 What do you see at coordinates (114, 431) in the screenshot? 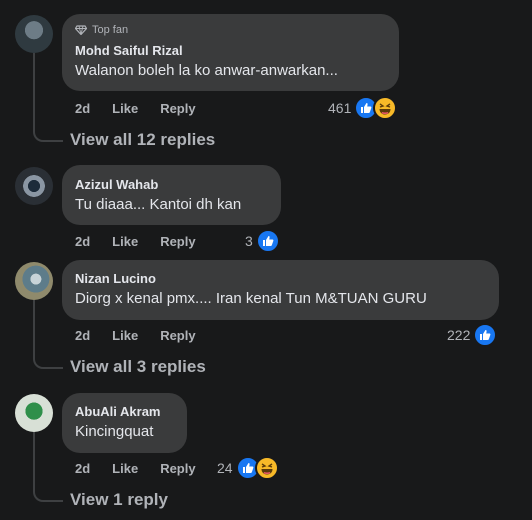
I see `comment-text: Kincingquat` at bounding box center [114, 431].